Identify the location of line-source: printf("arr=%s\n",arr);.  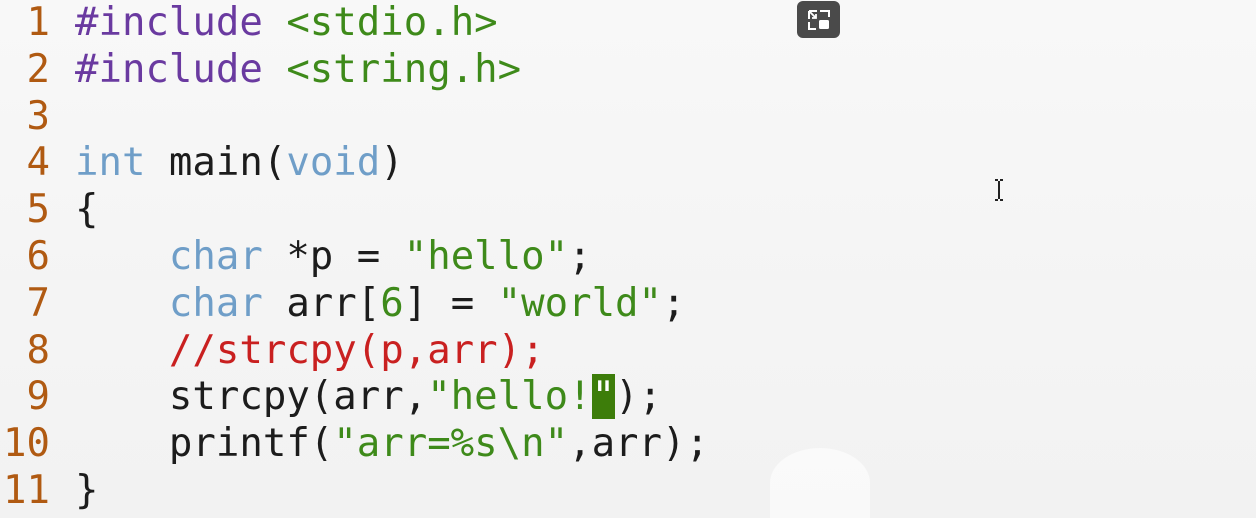
(392, 444).